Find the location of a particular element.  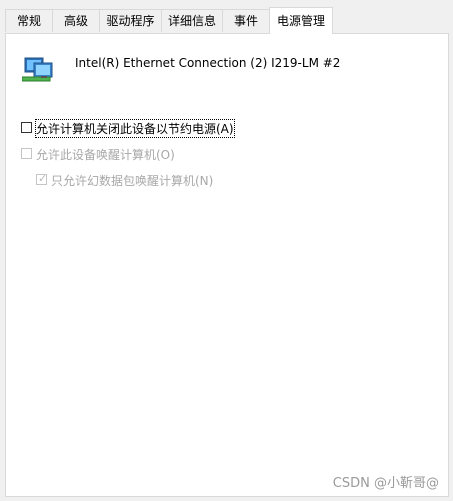

network-adapter-icon is located at coordinates (38, 69).